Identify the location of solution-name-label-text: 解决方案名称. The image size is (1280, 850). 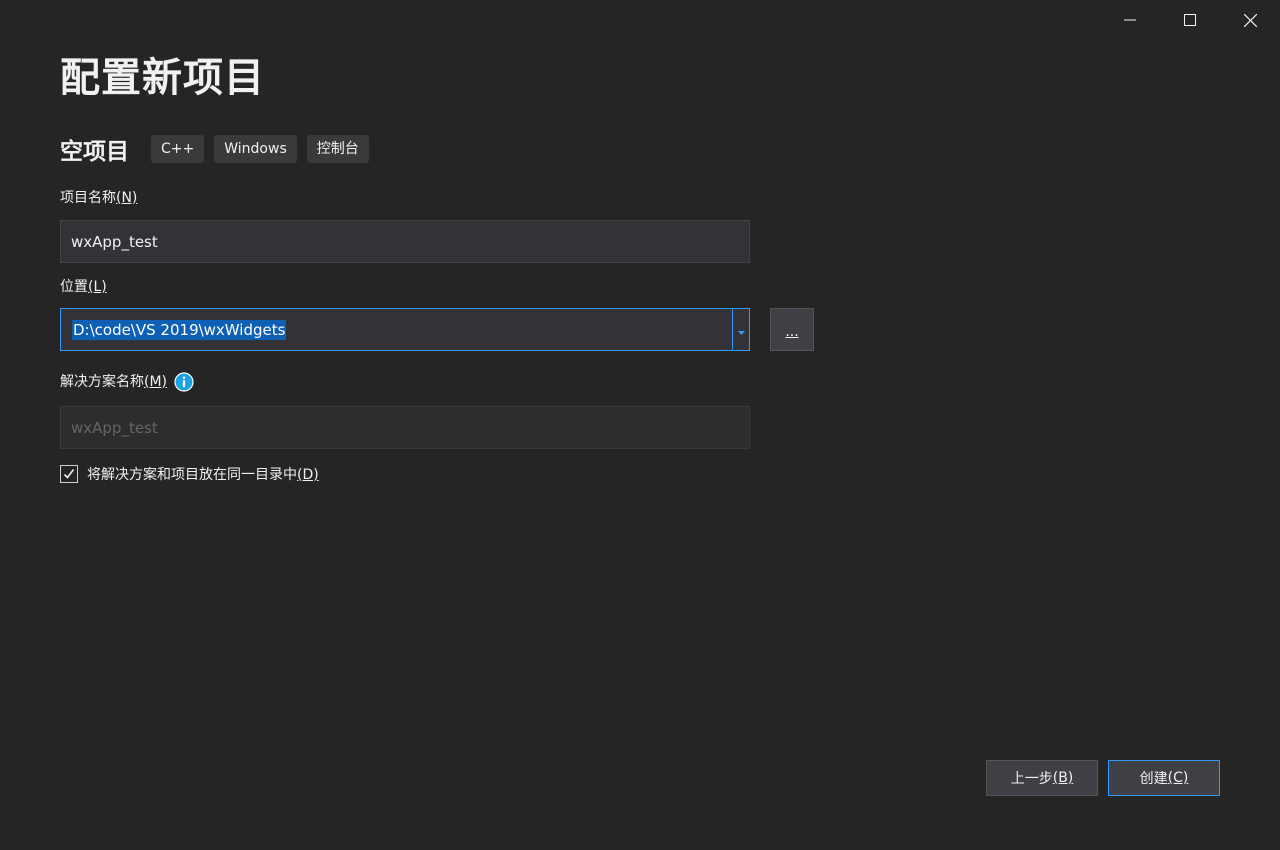
(102, 382).